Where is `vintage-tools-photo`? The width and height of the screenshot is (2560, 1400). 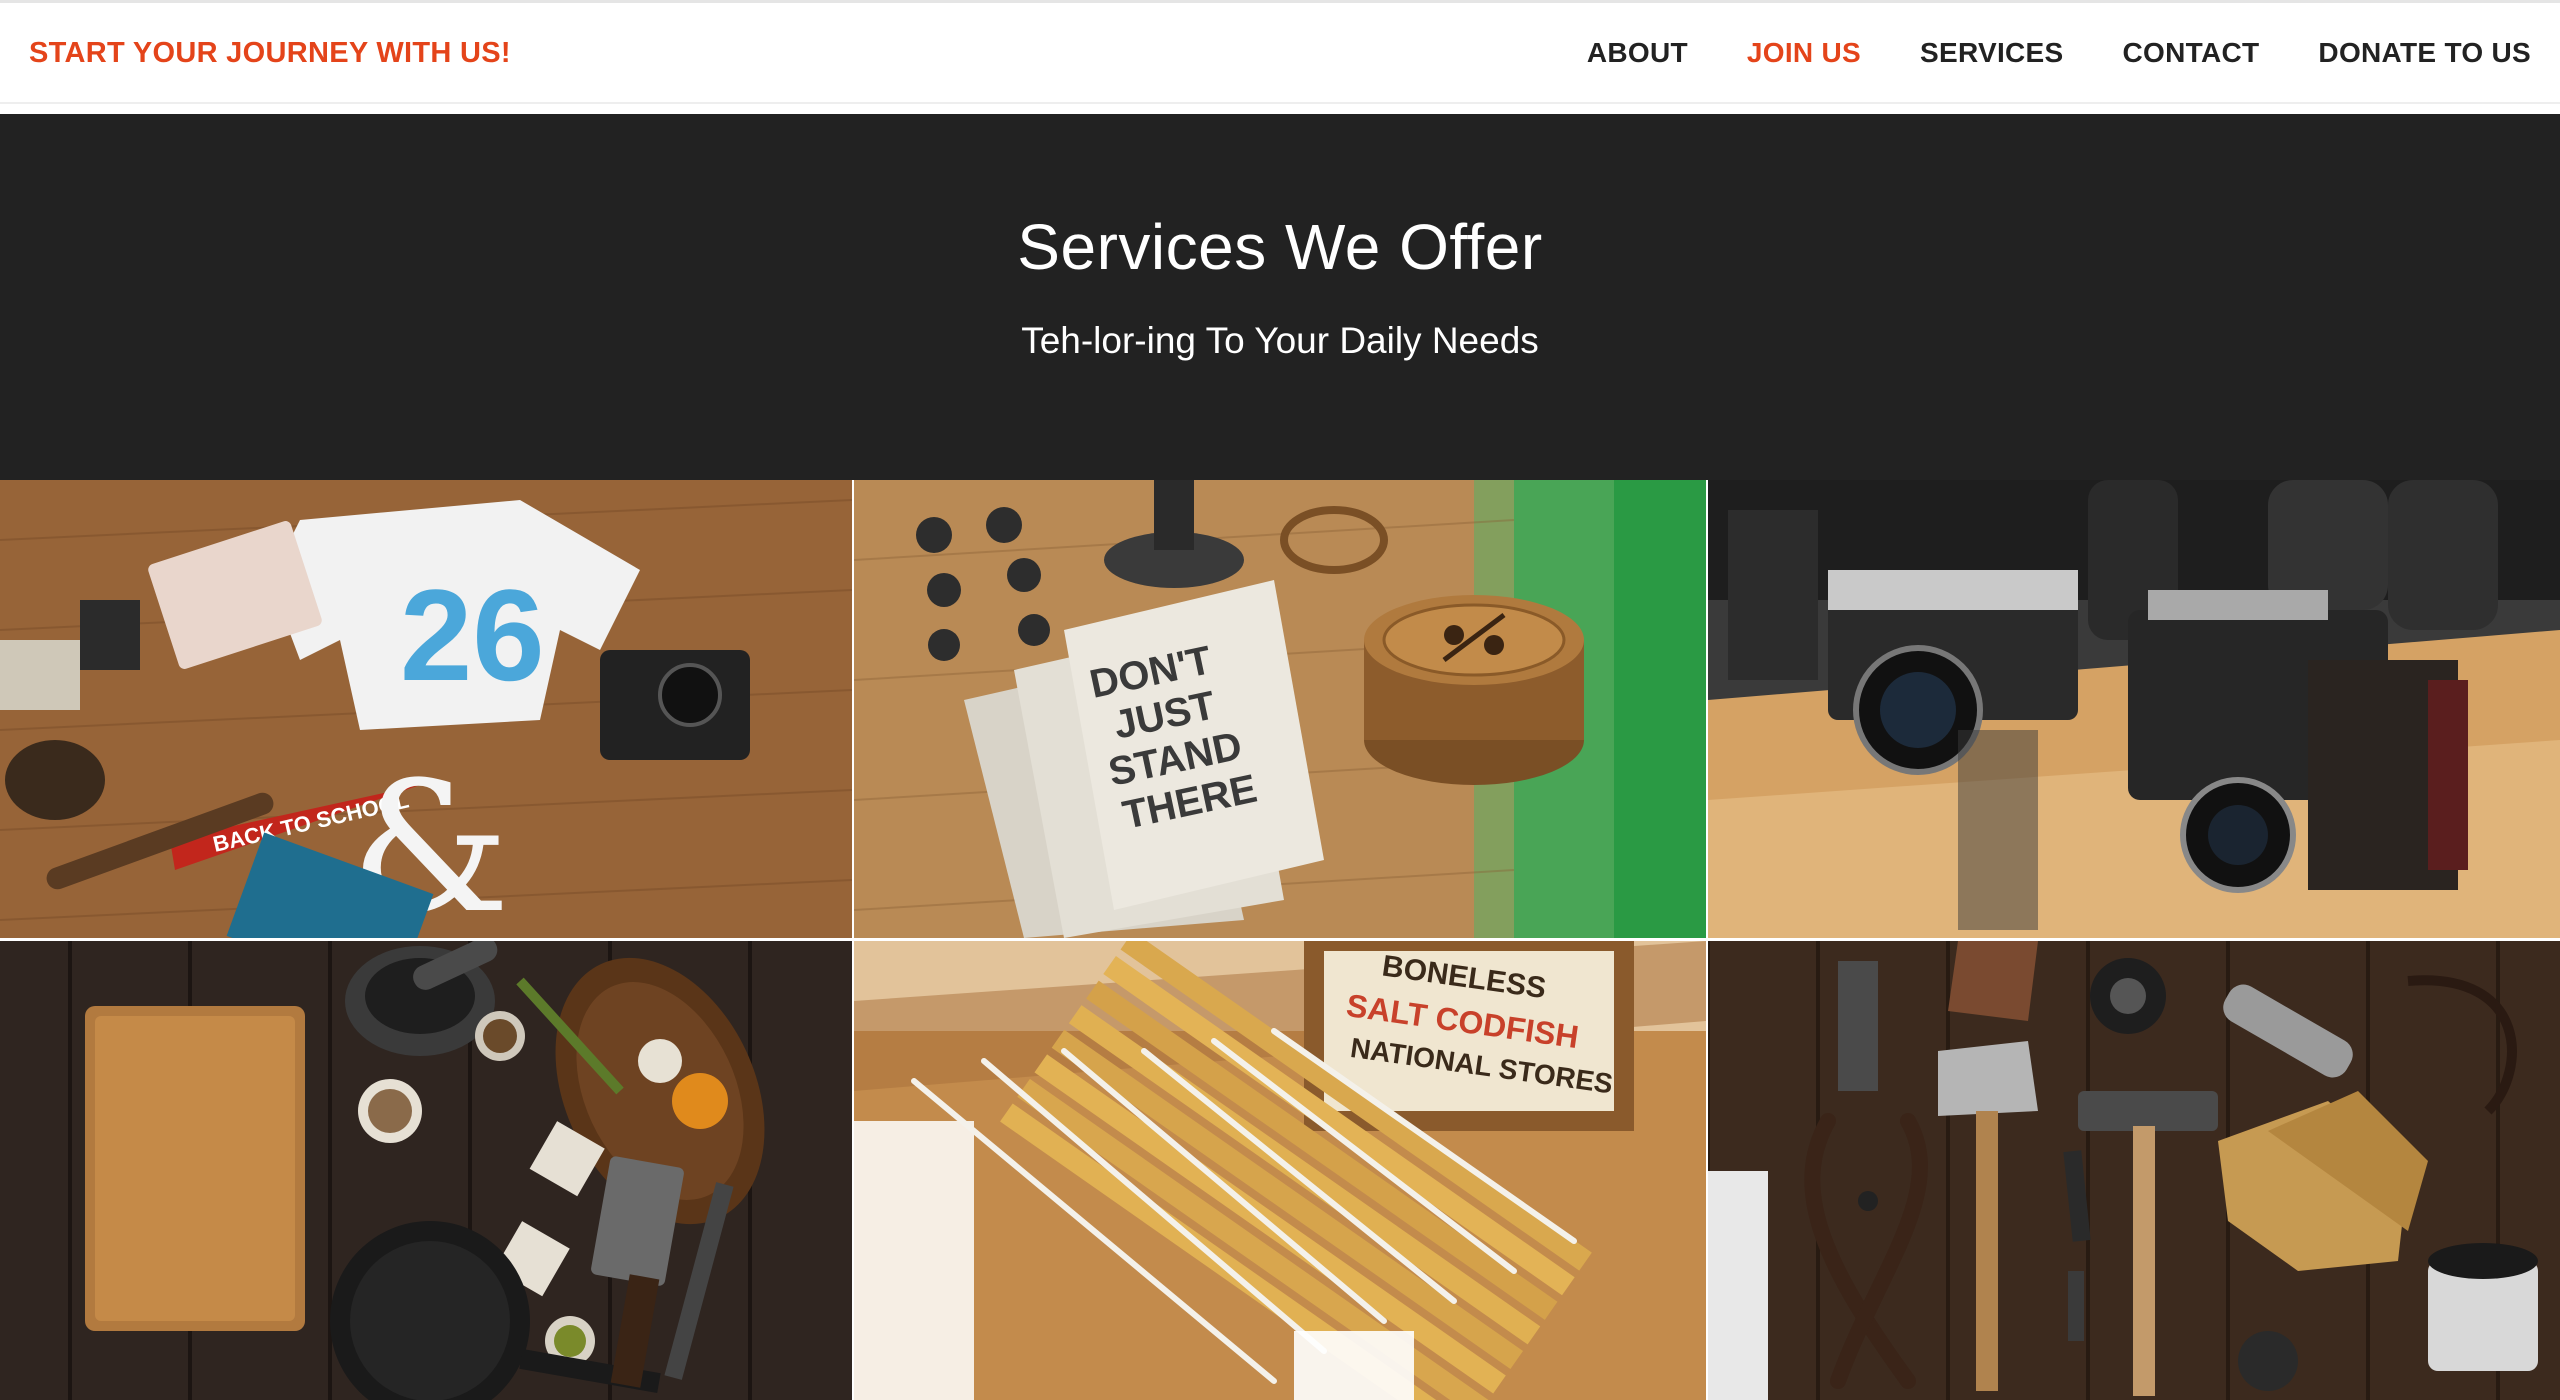 vintage-tools-photo is located at coordinates (2134, 1170).